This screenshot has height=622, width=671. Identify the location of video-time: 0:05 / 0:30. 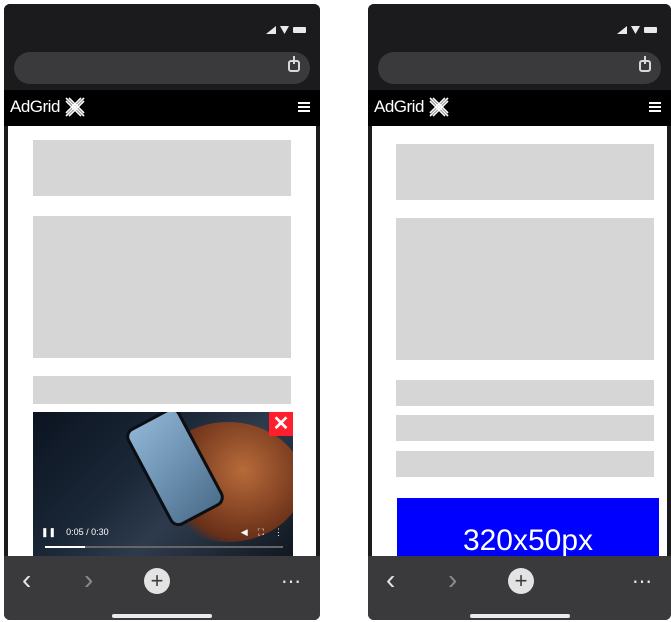
(87, 532).